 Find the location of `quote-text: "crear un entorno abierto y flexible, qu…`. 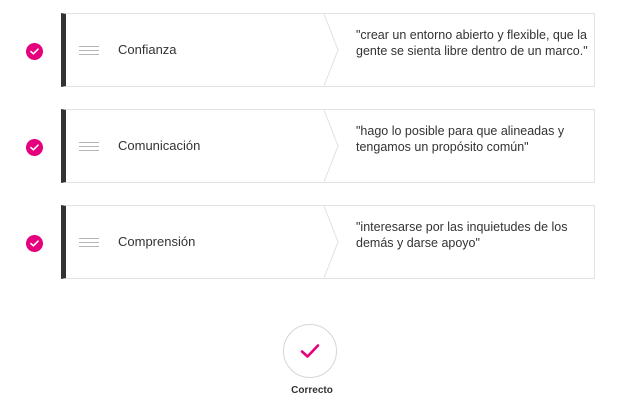

quote-text: "crear un entorno abierto y flexible, qu… is located at coordinates (472, 43).